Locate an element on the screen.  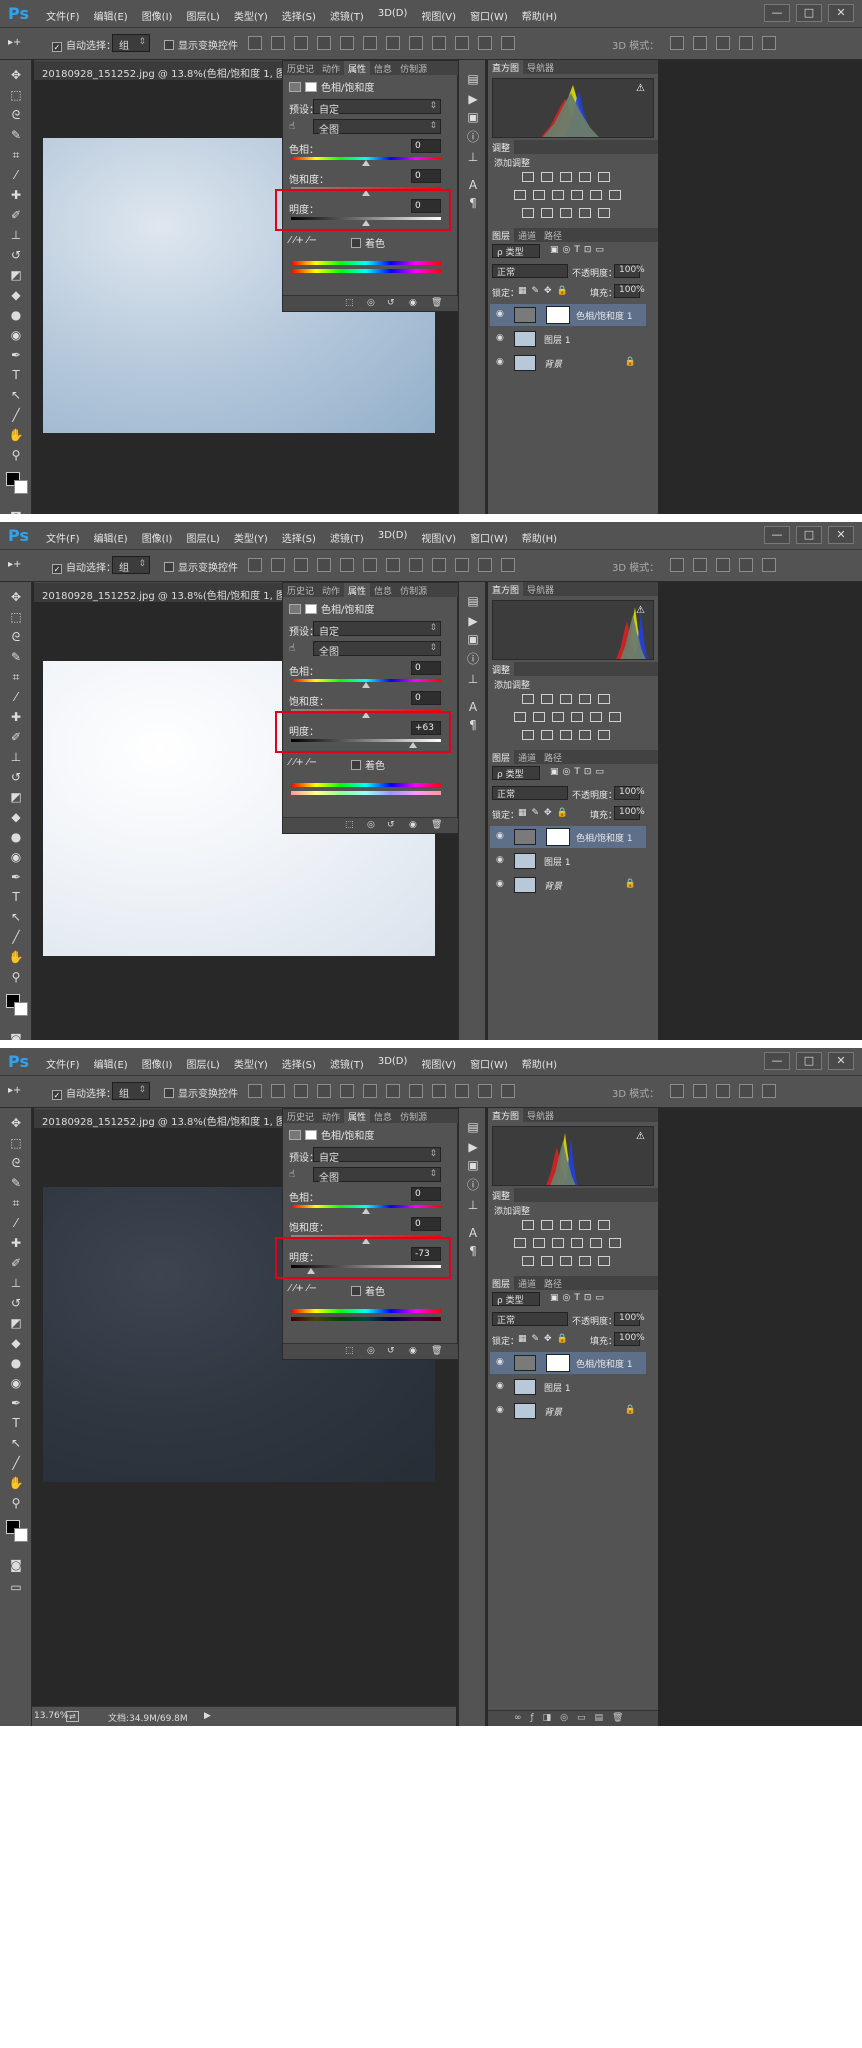
3d-slide-icon is located at coordinates (746, 565).